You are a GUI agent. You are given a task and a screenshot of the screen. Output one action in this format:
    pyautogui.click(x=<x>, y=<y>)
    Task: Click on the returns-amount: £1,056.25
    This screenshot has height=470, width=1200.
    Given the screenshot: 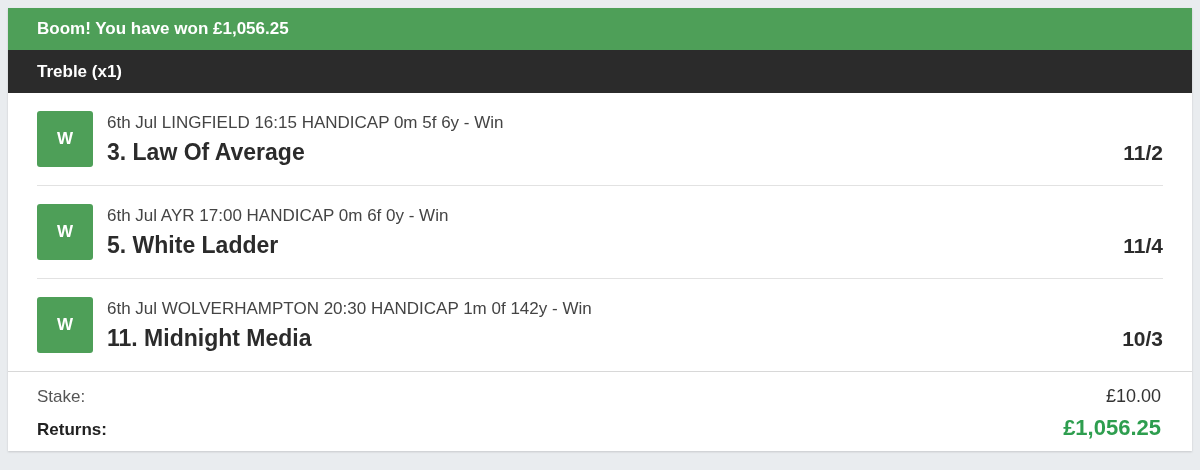 What is the action you would take?
    pyautogui.click(x=1112, y=428)
    